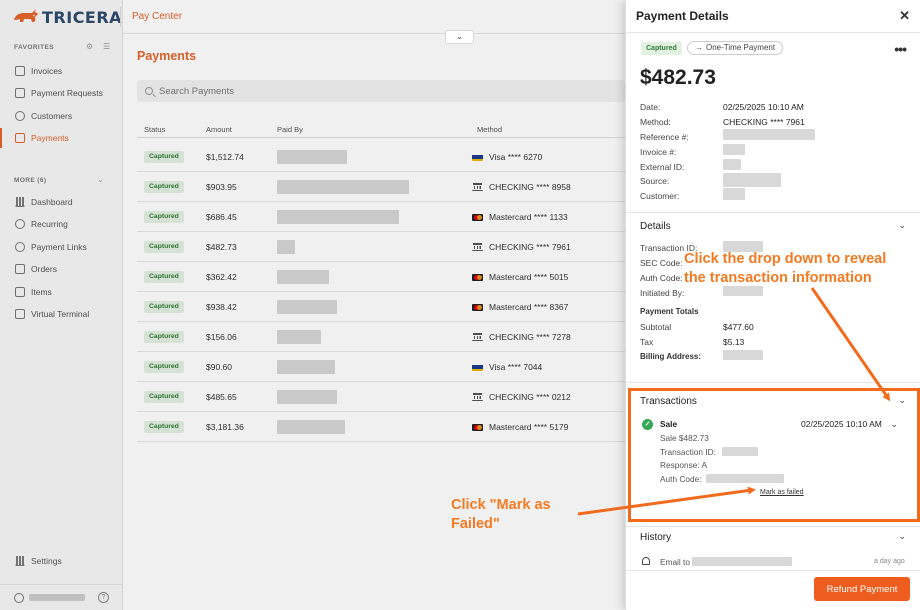 The image size is (920, 610). Describe the element at coordinates (699, 47) in the screenshot. I see `arrow-right-icon: →` at that location.